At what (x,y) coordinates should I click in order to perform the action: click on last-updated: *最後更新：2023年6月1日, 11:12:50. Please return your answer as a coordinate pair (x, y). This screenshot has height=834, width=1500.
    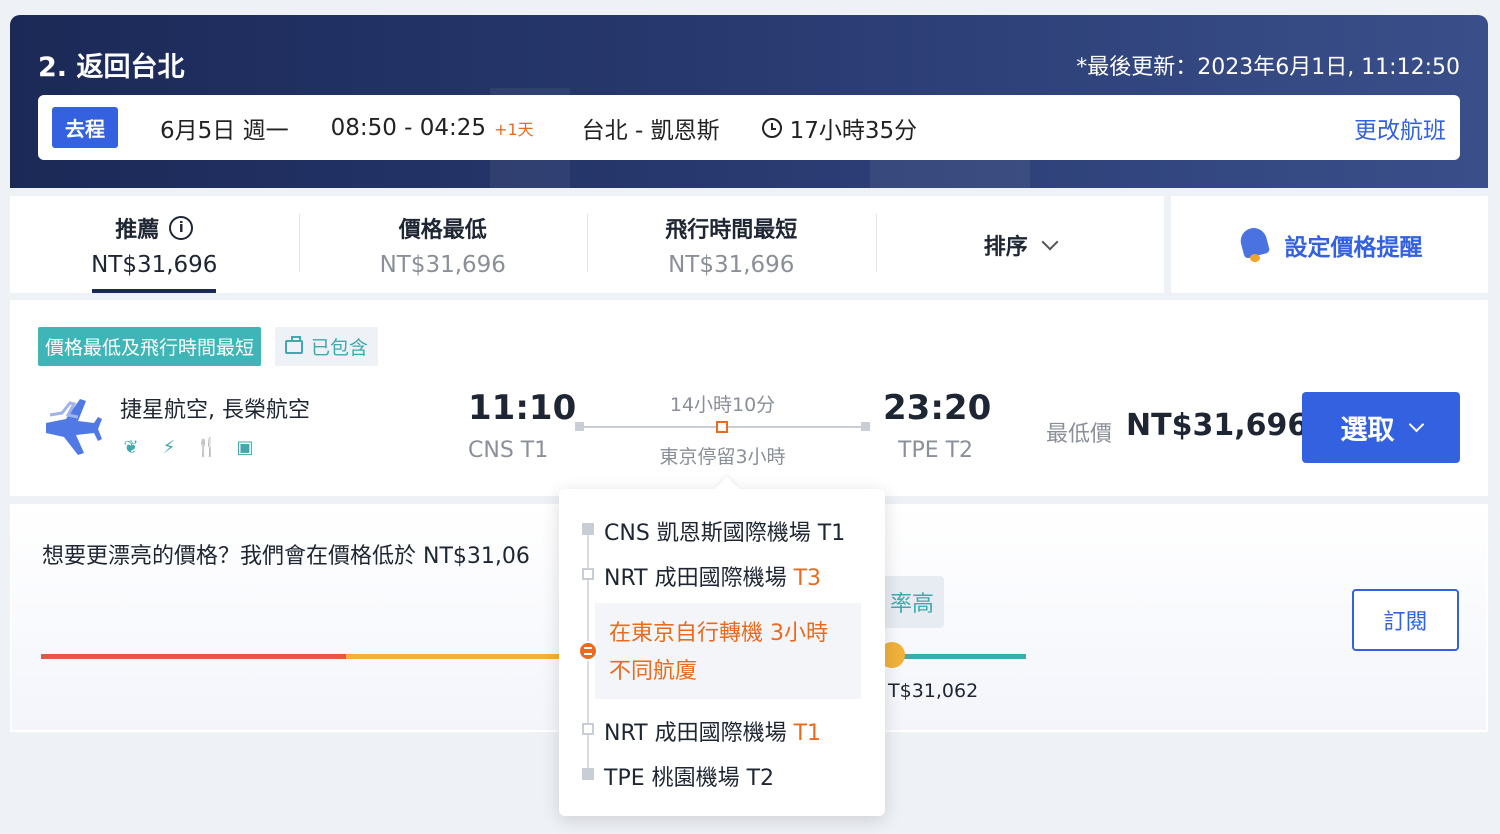
    Looking at the image, I should click on (1268, 67).